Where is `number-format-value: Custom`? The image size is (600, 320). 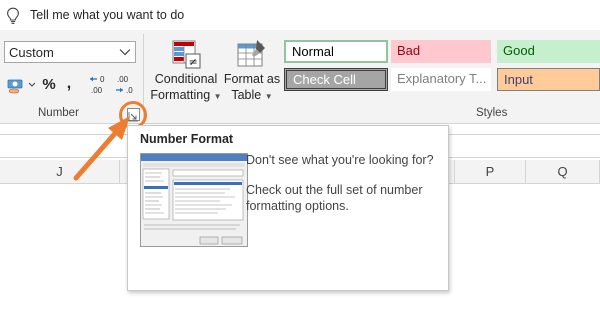 number-format-value: Custom is located at coordinates (31, 52).